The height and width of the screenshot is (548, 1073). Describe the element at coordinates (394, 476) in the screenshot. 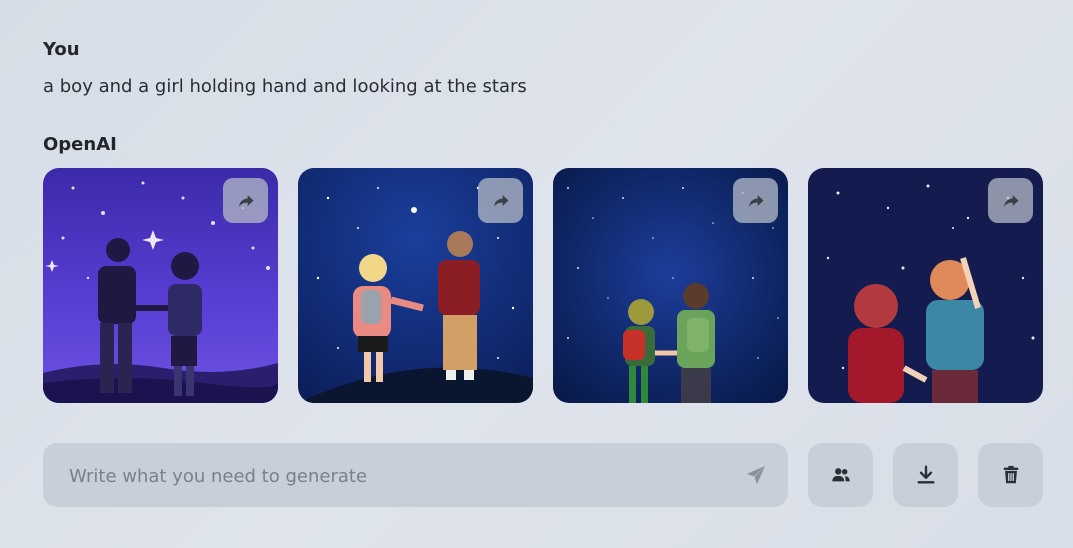

I see `prompt-input` at that location.